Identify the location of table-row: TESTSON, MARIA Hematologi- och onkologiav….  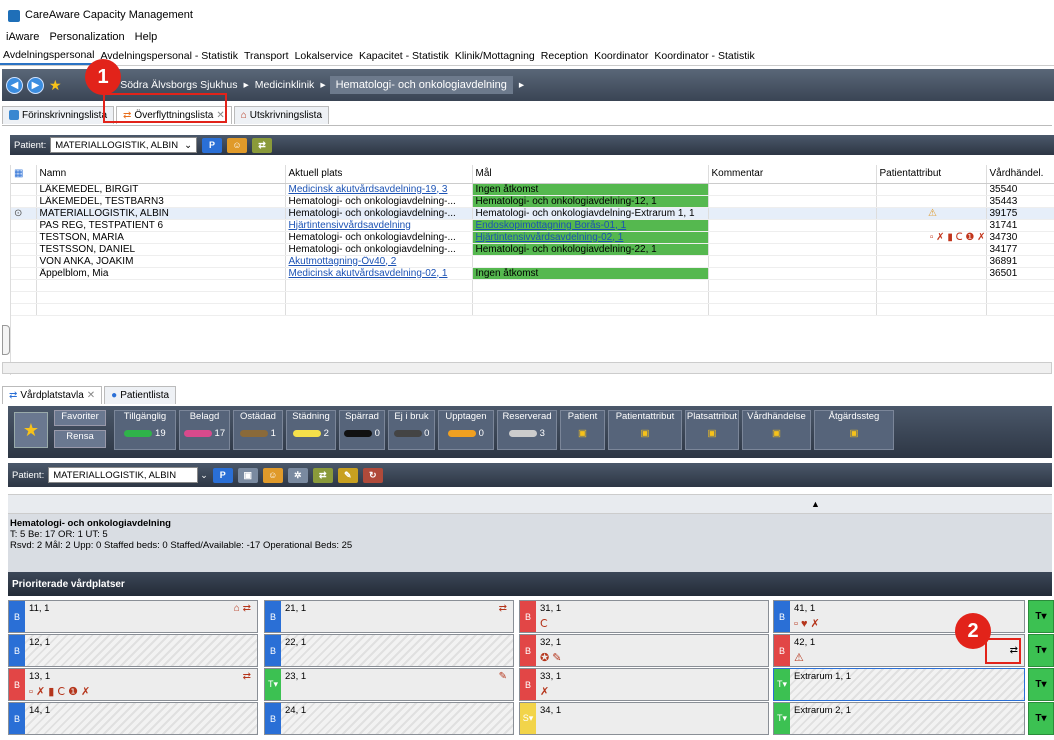
(532, 237).